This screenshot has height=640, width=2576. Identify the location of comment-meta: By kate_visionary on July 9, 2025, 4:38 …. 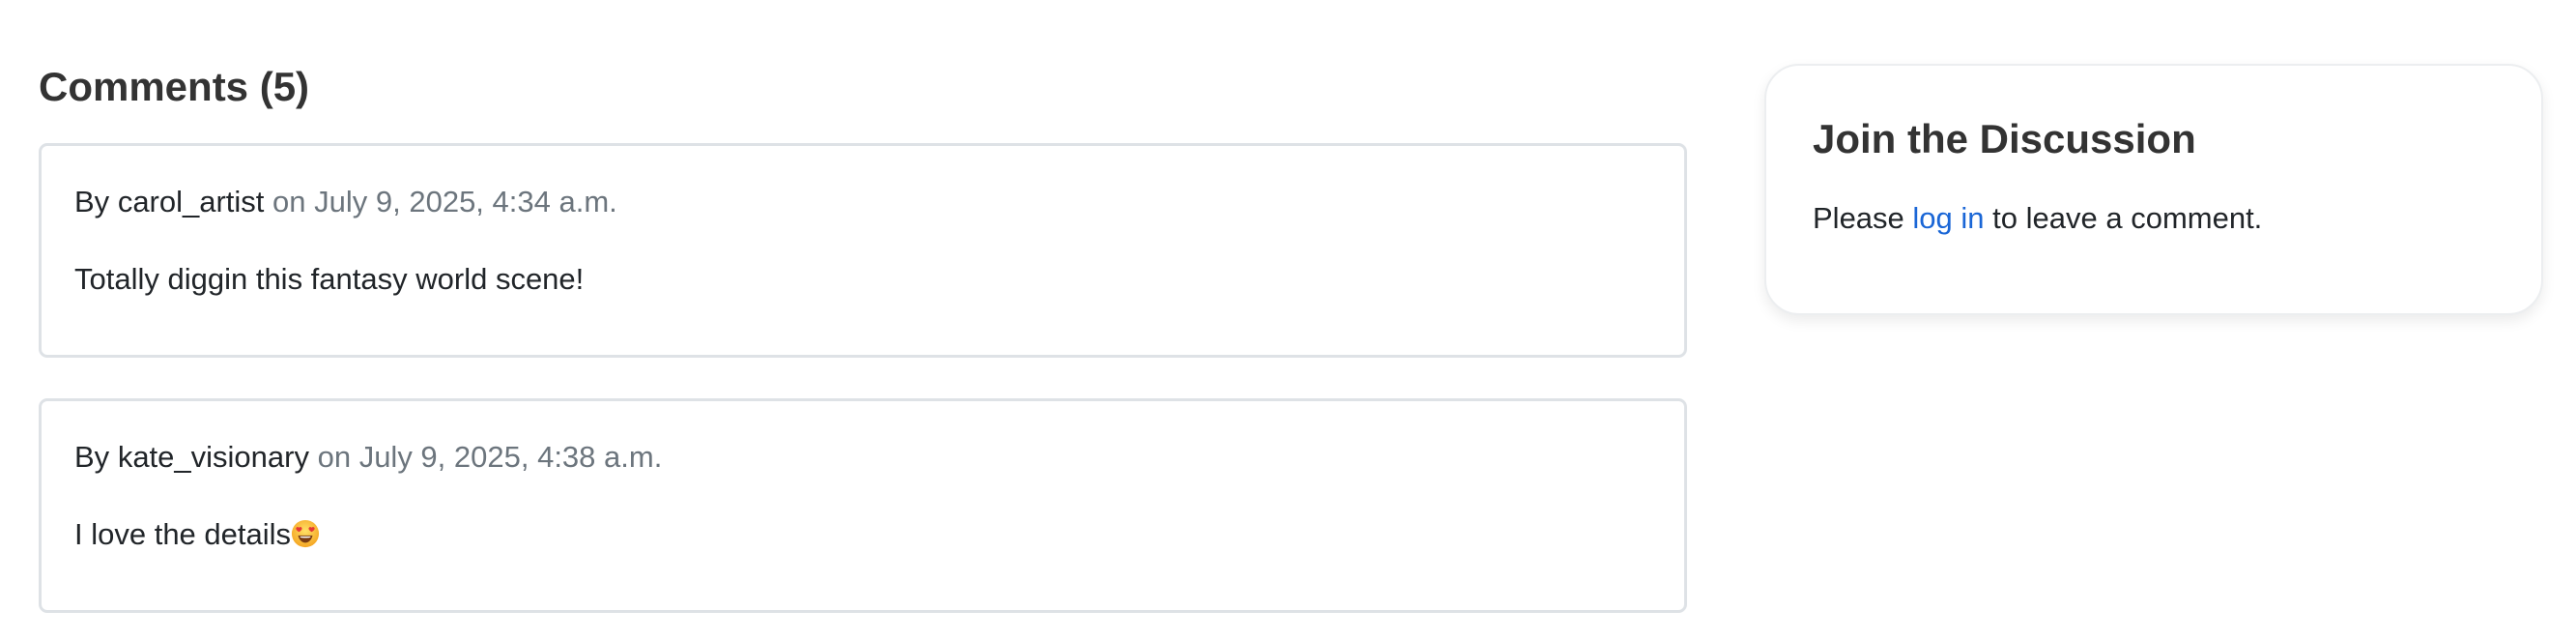
(368, 457).